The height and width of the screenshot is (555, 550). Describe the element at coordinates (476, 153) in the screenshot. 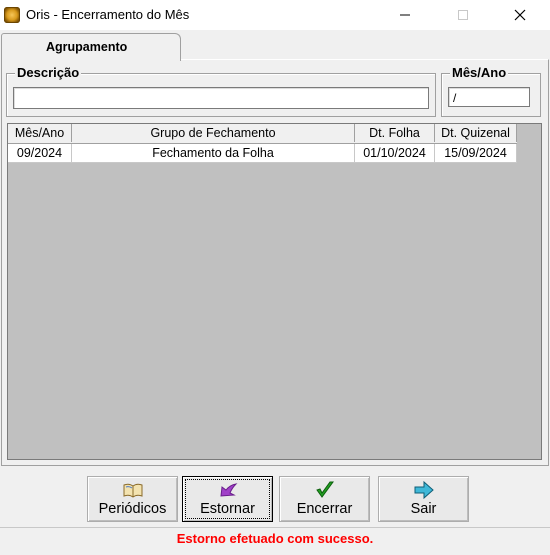

I see `cell-dt-quizenal: 15/09/2024` at that location.